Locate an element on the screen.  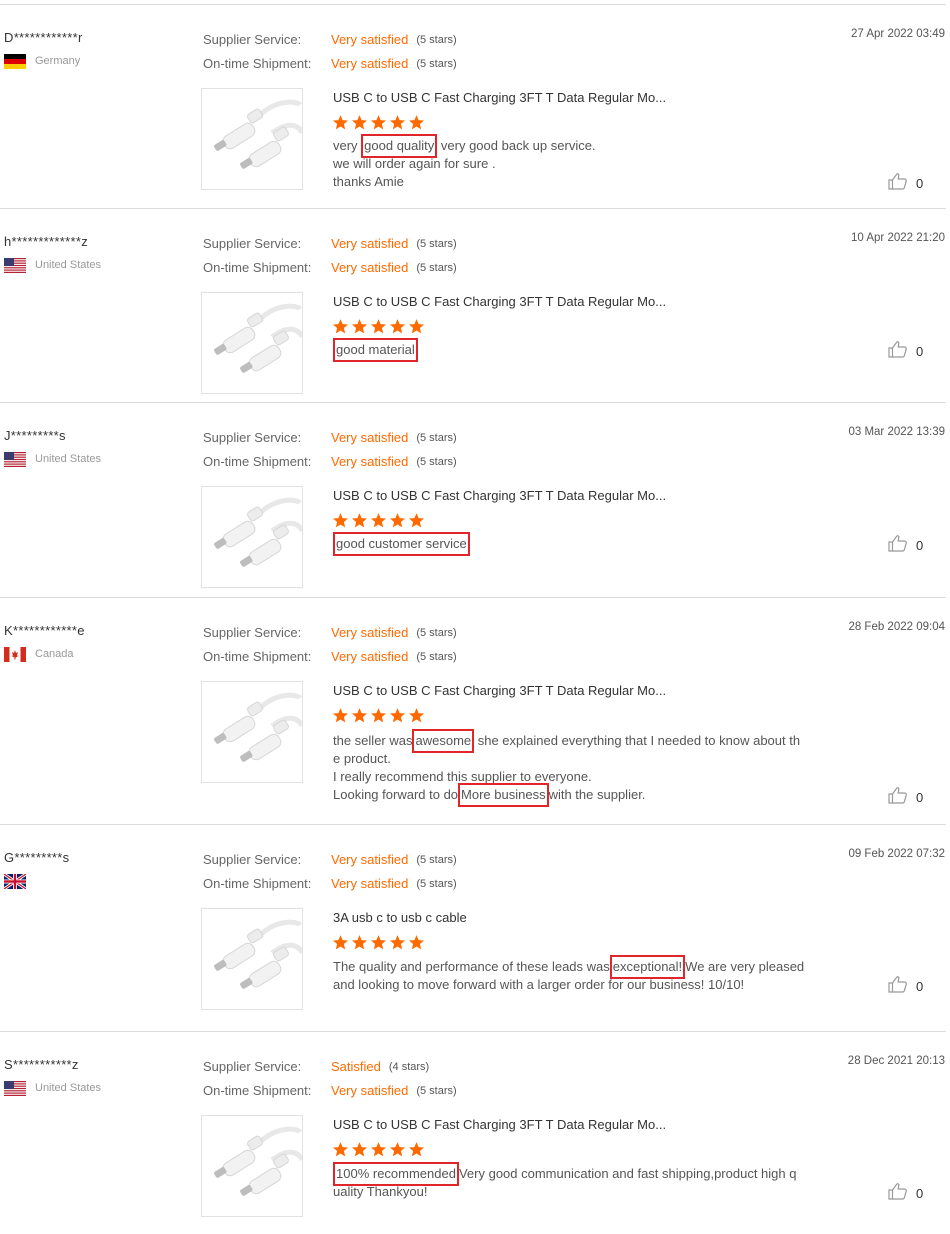
reviewer-country: Germany is located at coordinates (42, 61).